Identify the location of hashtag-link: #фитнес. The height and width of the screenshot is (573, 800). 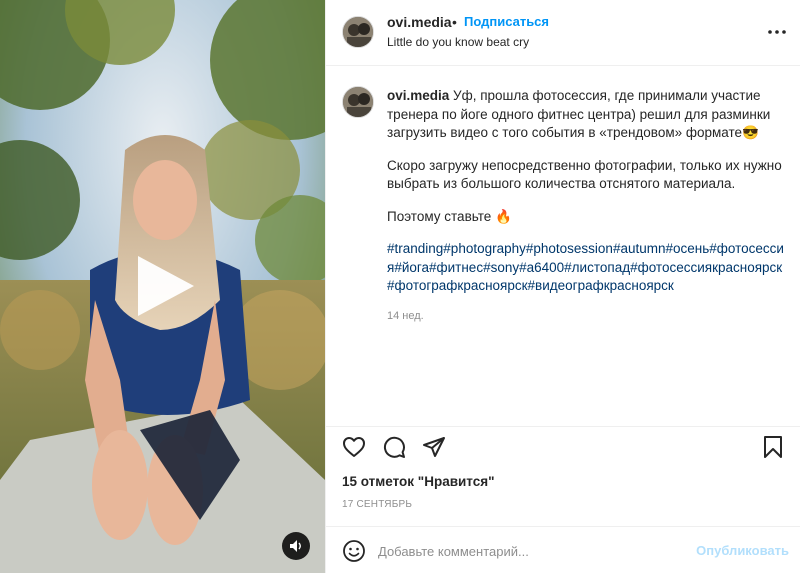
(456, 267).